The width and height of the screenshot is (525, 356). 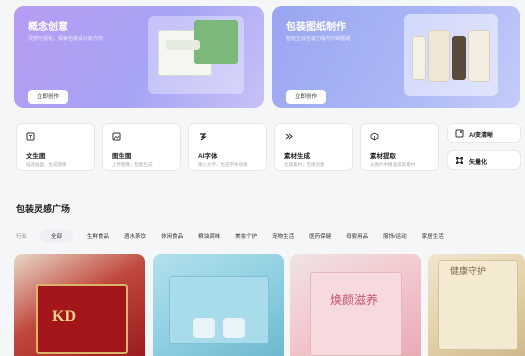 I want to click on filter-chip-all: 全部, so click(x=57, y=236).